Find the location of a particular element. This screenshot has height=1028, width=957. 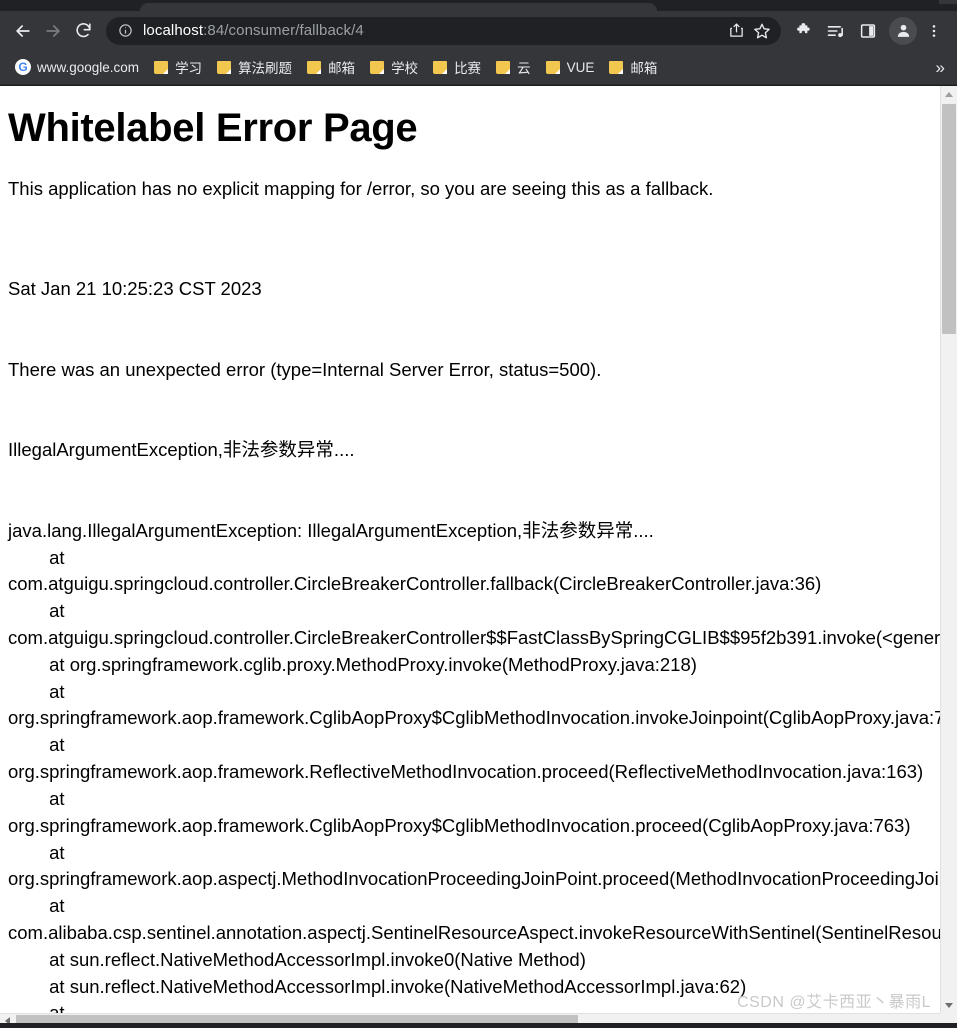

bookmark-label: 云 is located at coordinates (524, 68).